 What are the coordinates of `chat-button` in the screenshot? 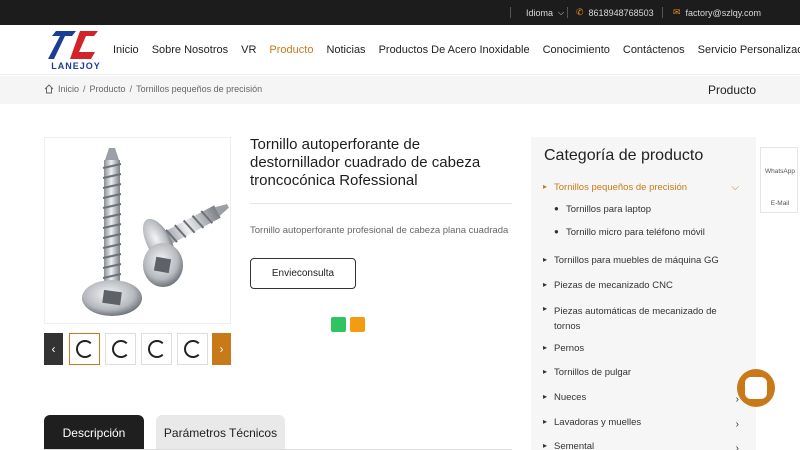 It's located at (756, 388).